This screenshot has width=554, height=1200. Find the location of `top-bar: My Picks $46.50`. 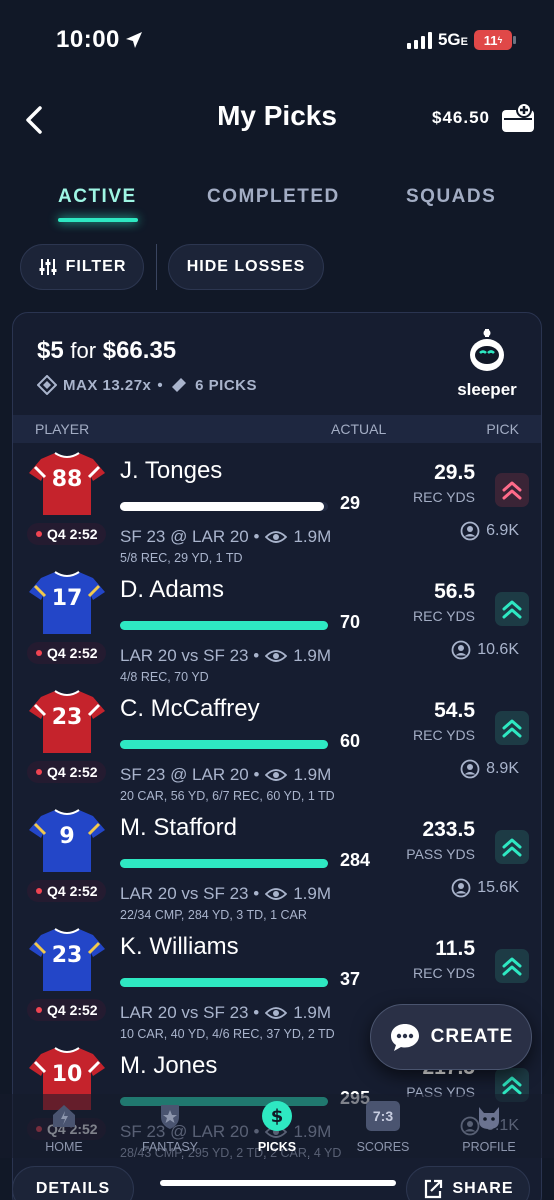

top-bar: My Picks $46.50 is located at coordinates (277, 120).